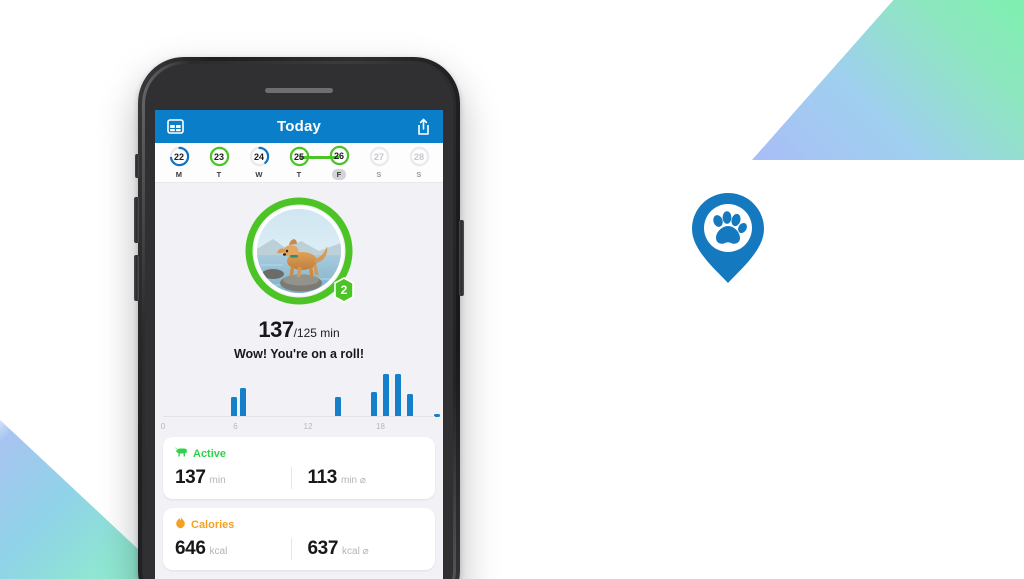 The width and height of the screenshot is (1024, 579). I want to click on day-progress-ring: 25, so click(299, 156).